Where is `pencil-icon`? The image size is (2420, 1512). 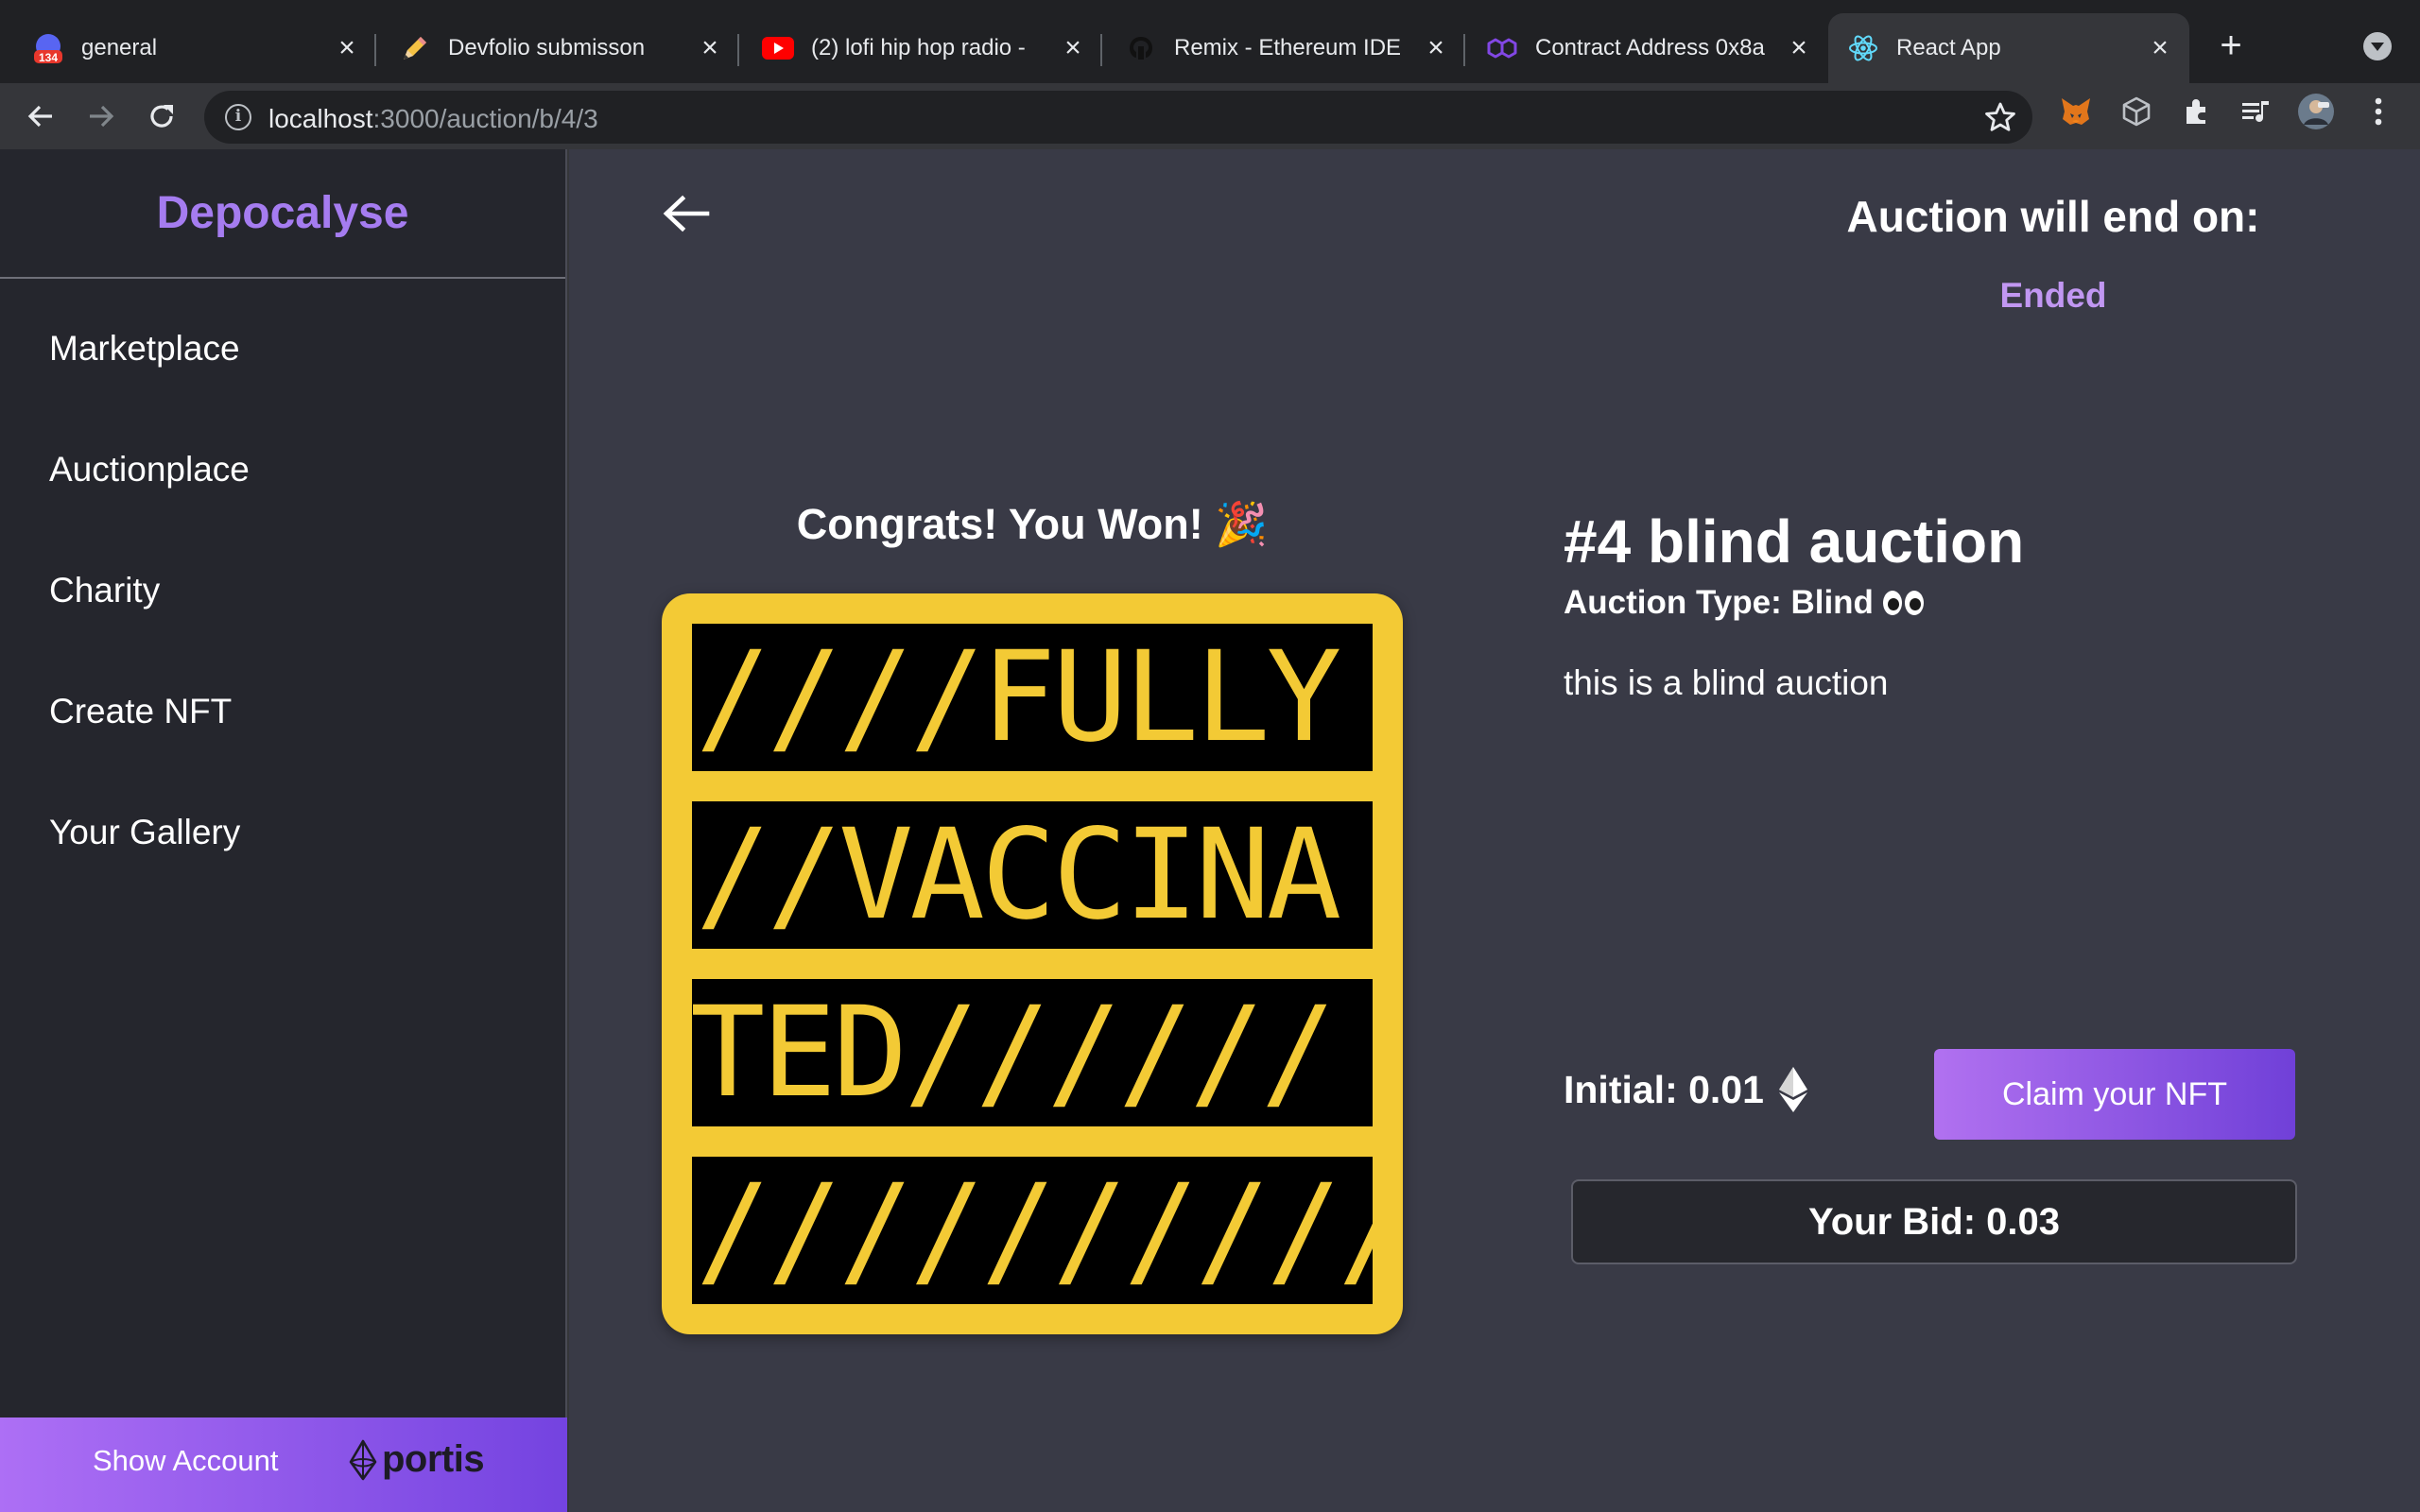 pencil-icon is located at coordinates (415, 48).